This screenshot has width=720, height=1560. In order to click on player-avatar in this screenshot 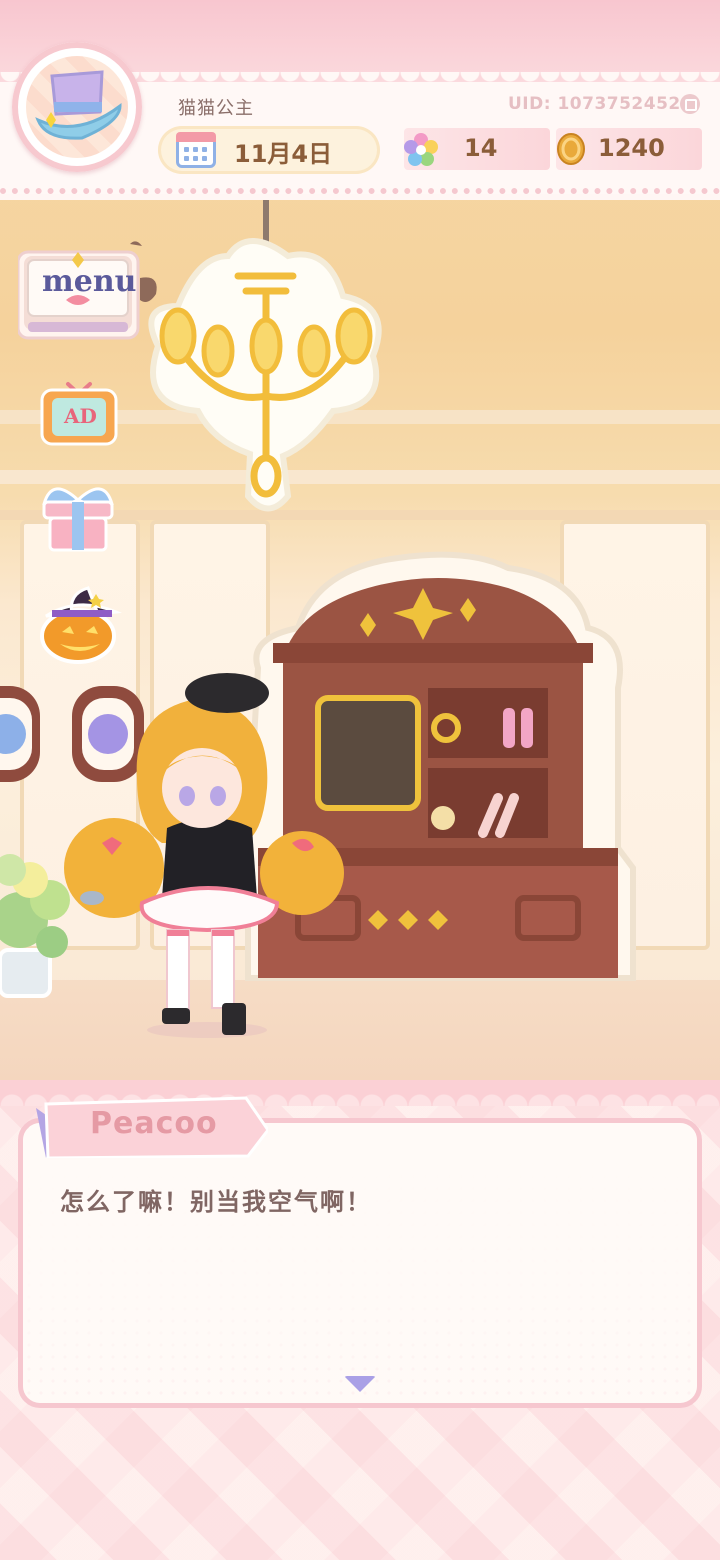, I will do `click(77, 107)`.